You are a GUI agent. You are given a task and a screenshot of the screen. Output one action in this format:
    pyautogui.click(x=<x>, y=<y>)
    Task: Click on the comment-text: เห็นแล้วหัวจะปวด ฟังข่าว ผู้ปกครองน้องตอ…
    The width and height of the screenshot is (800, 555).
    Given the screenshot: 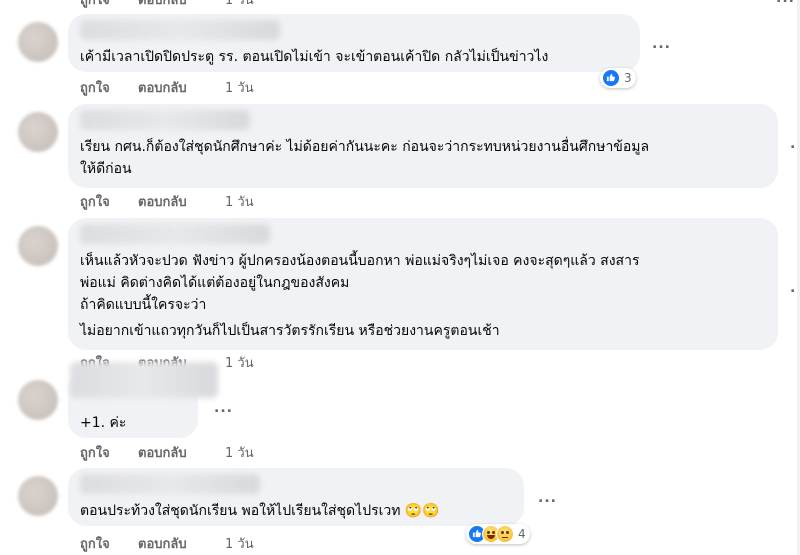 What is the action you would take?
    pyautogui.click(x=360, y=261)
    